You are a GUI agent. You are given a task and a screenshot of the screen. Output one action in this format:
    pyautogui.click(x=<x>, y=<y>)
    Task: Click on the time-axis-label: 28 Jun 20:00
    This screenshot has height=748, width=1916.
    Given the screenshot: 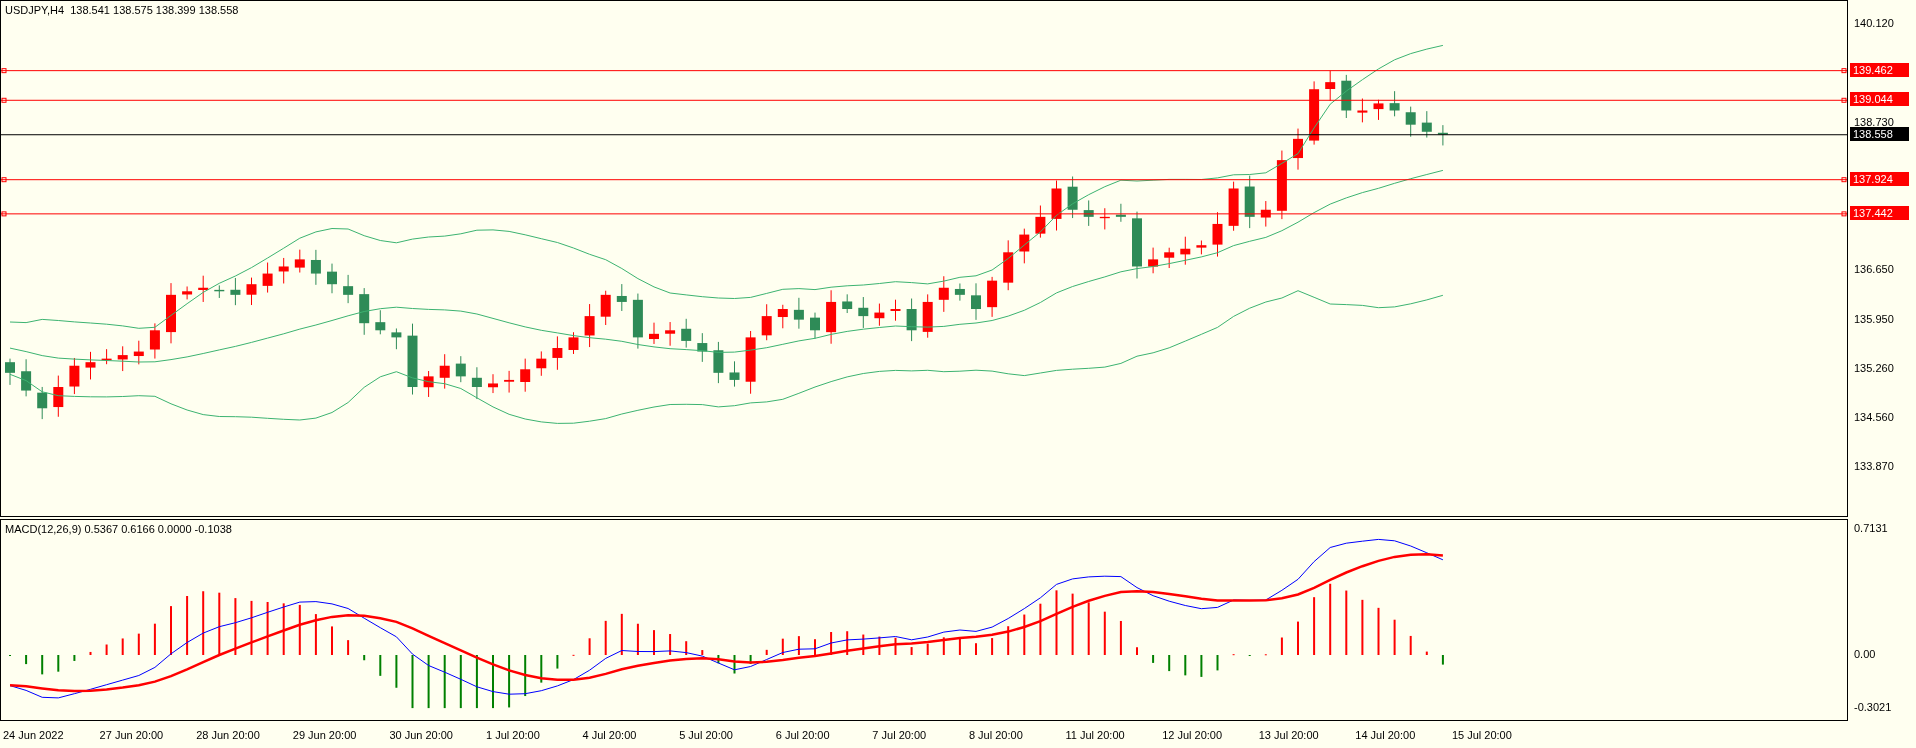 What is the action you would take?
    pyautogui.click(x=228, y=734)
    